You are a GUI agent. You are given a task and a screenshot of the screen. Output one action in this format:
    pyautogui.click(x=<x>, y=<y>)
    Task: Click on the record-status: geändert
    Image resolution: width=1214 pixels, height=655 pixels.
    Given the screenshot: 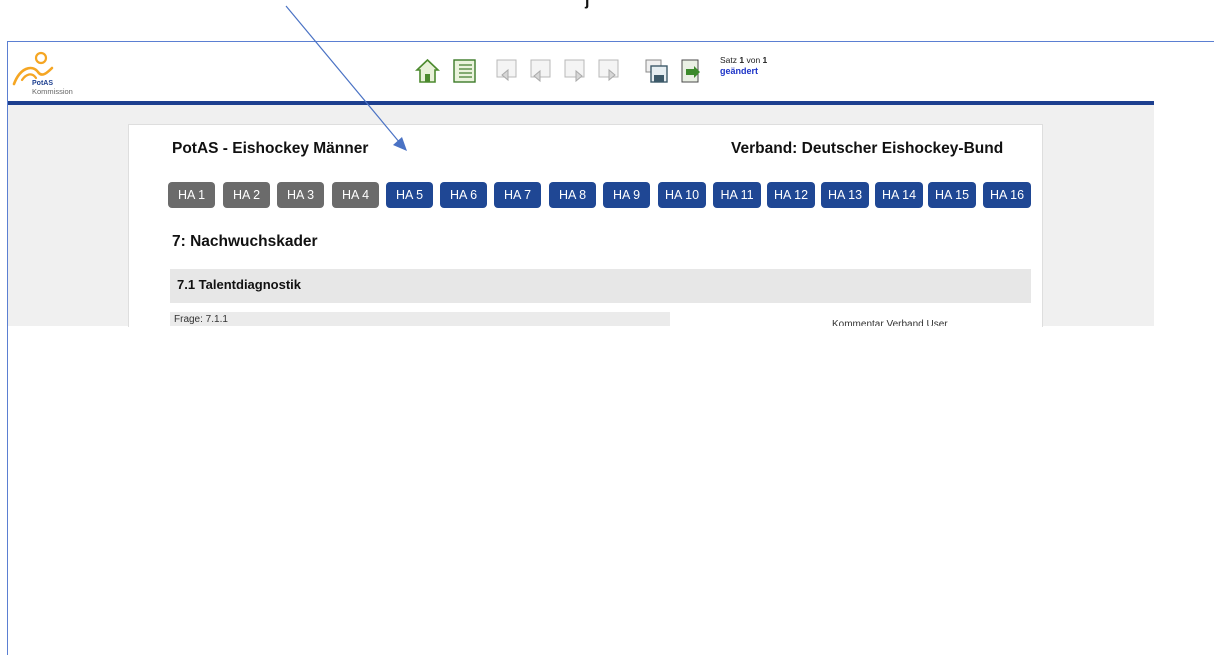 What is the action you would take?
    pyautogui.click(x=739, y=71)
    